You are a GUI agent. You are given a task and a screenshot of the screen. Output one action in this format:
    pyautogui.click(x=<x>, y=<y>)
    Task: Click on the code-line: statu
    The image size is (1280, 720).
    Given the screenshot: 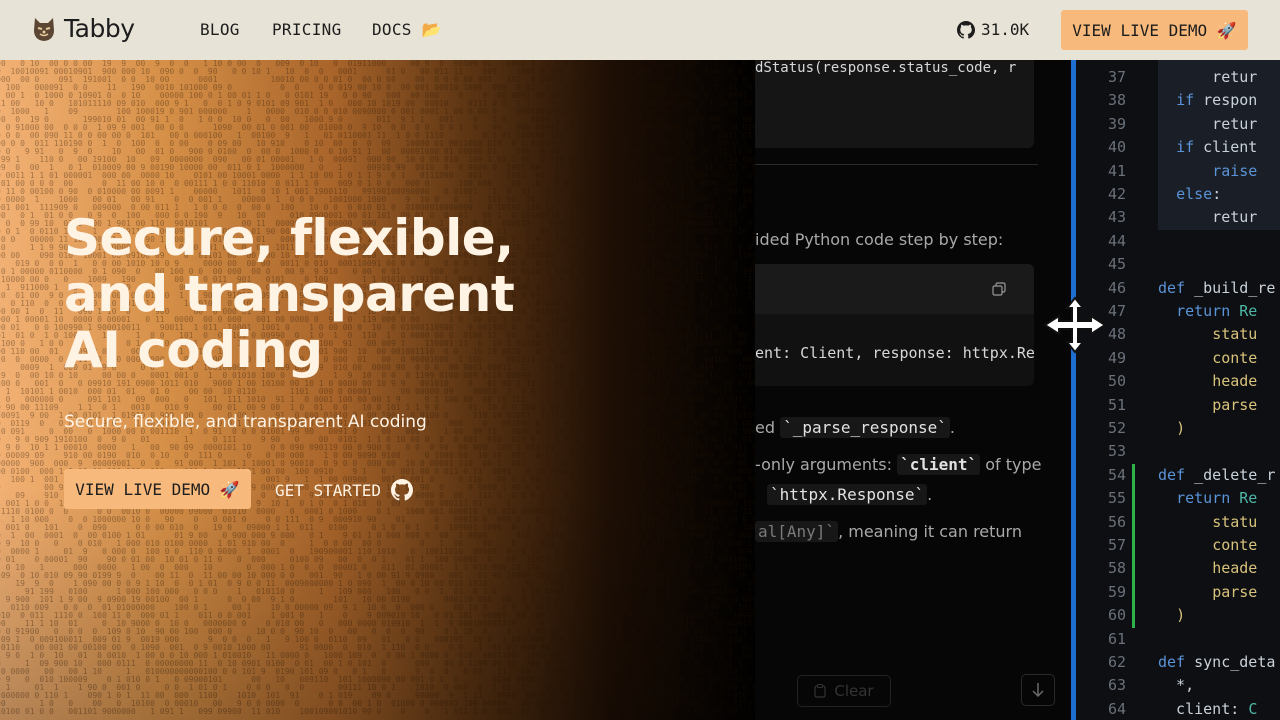 What is the action you would take?
    pyautogui.click(x=1235, y=521)
    